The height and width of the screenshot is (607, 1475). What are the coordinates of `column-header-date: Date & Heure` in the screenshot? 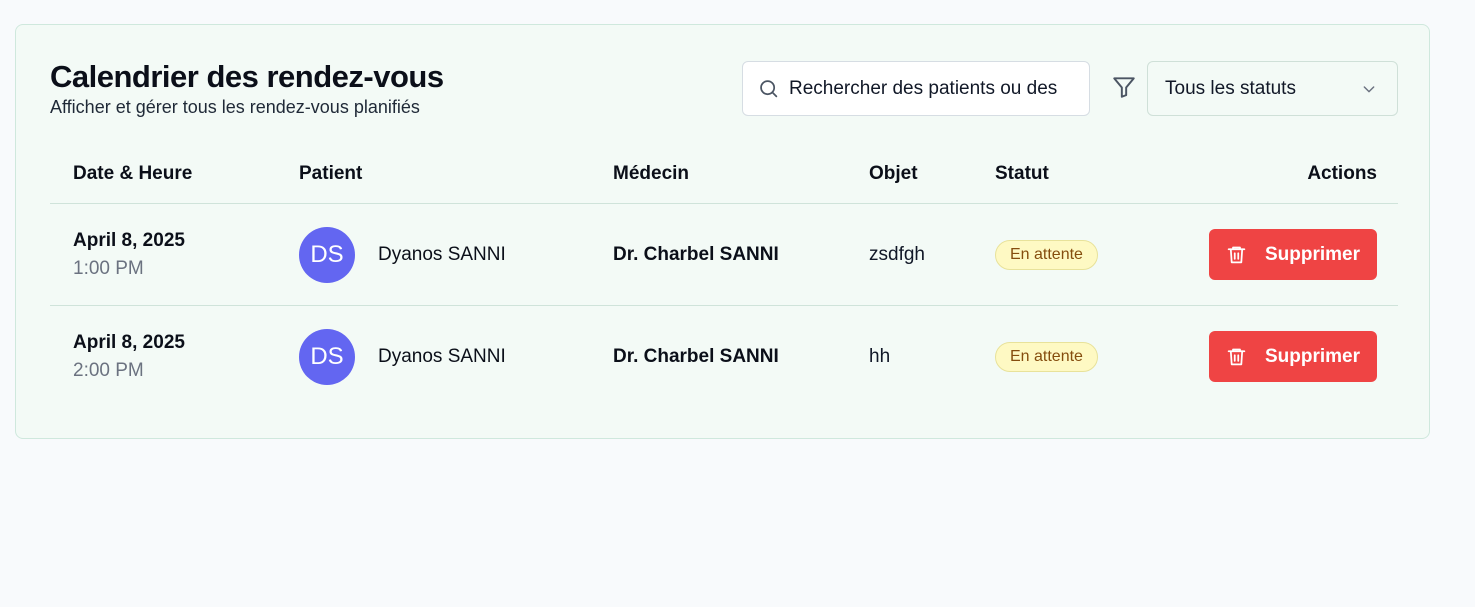 It's located at (174, 174).